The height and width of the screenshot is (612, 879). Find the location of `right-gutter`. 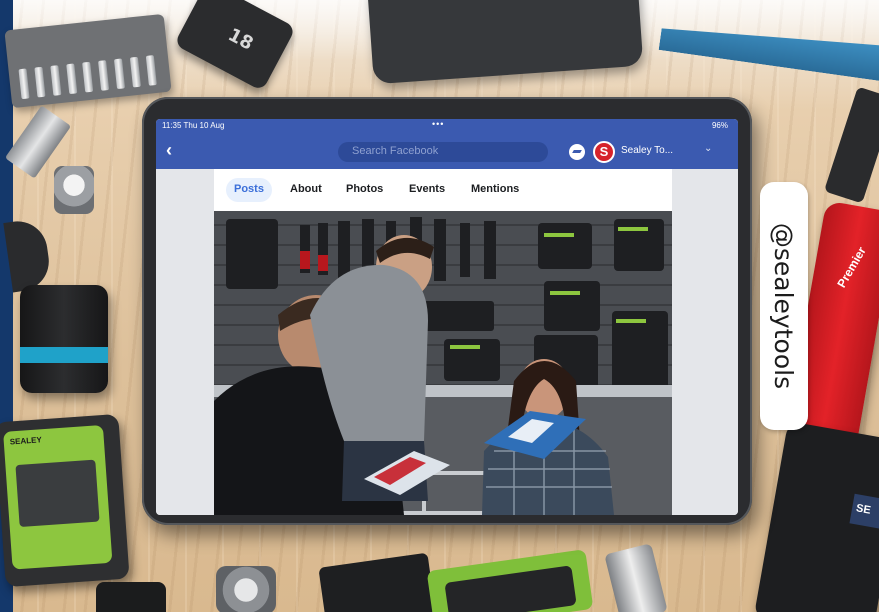

right-gutter is located at coordinates (705, 342).